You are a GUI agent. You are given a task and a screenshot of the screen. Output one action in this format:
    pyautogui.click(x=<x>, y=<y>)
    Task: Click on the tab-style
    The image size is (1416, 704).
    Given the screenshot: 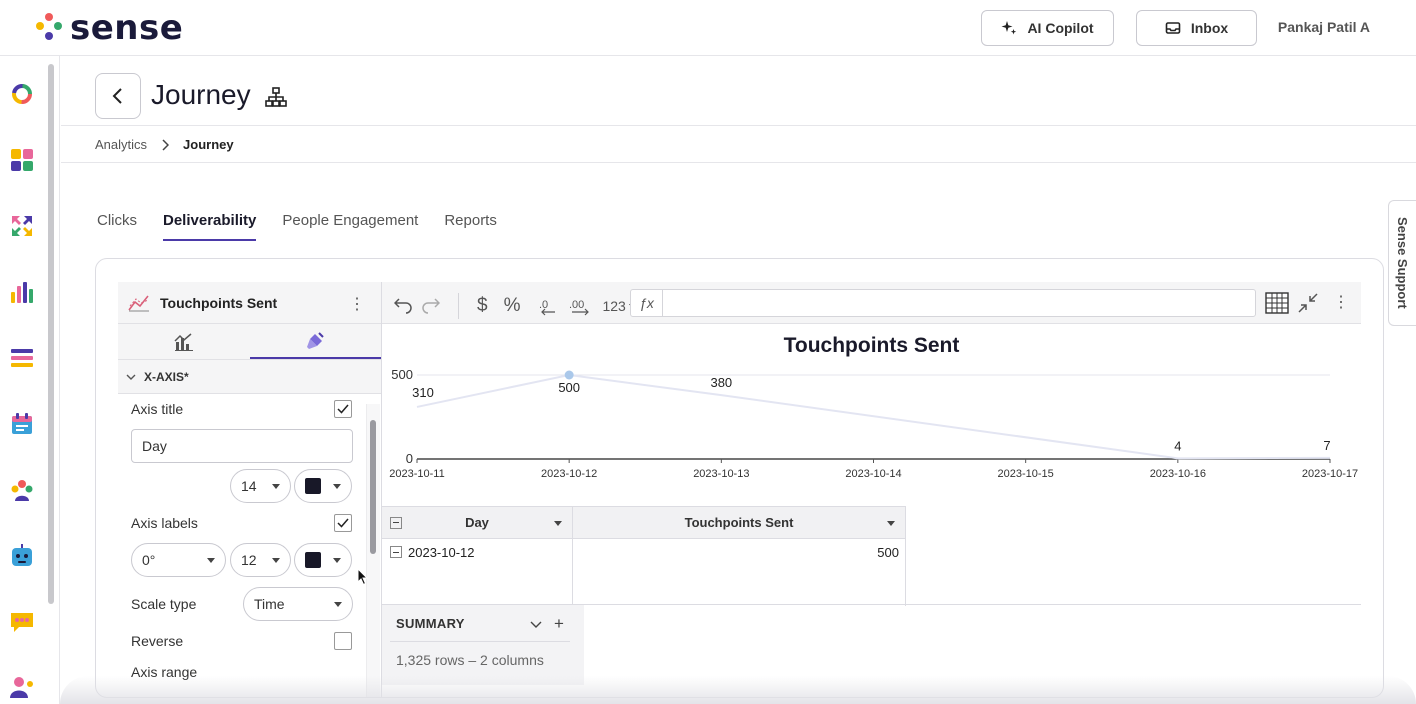 What is the action you would take?
    pyautogui.click(x=315, y=341)
    